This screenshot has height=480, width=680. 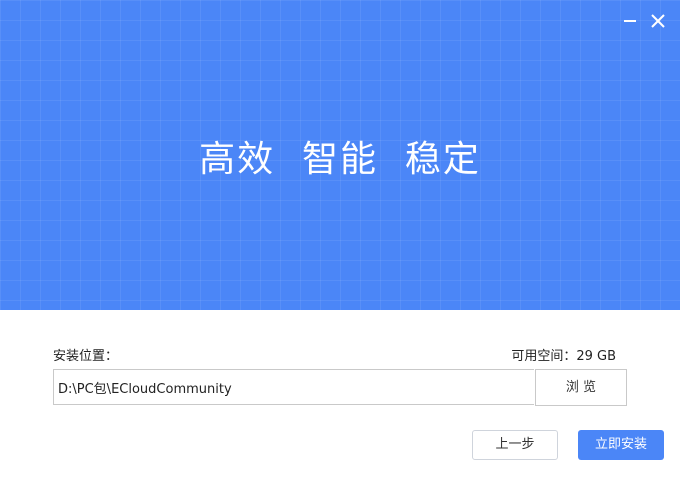 I want to click on available-space-label: 可用空间：29 GB, so click(x=563, y=356).